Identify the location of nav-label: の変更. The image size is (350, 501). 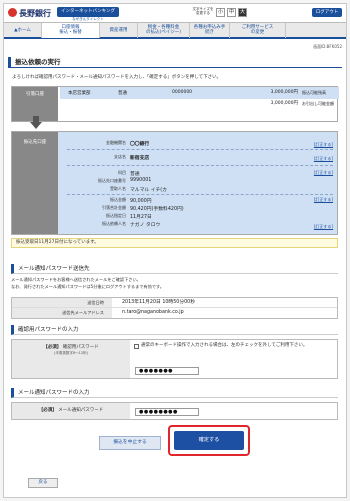
(257, 32).